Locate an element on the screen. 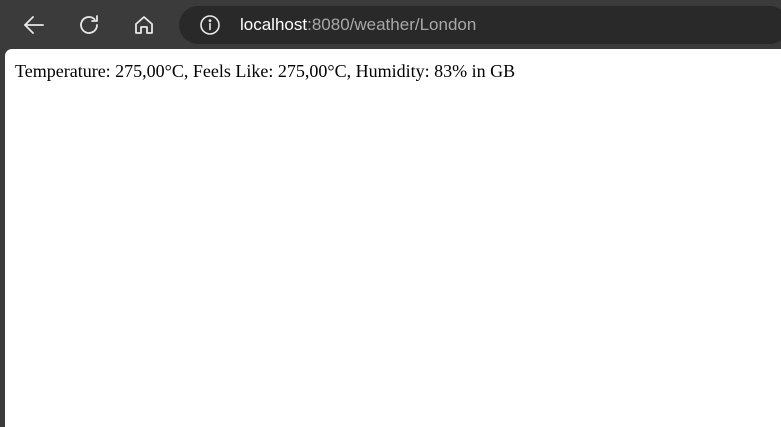 This screenshot has height=427, width=781. info-icon is located at coordinates (210, 25).